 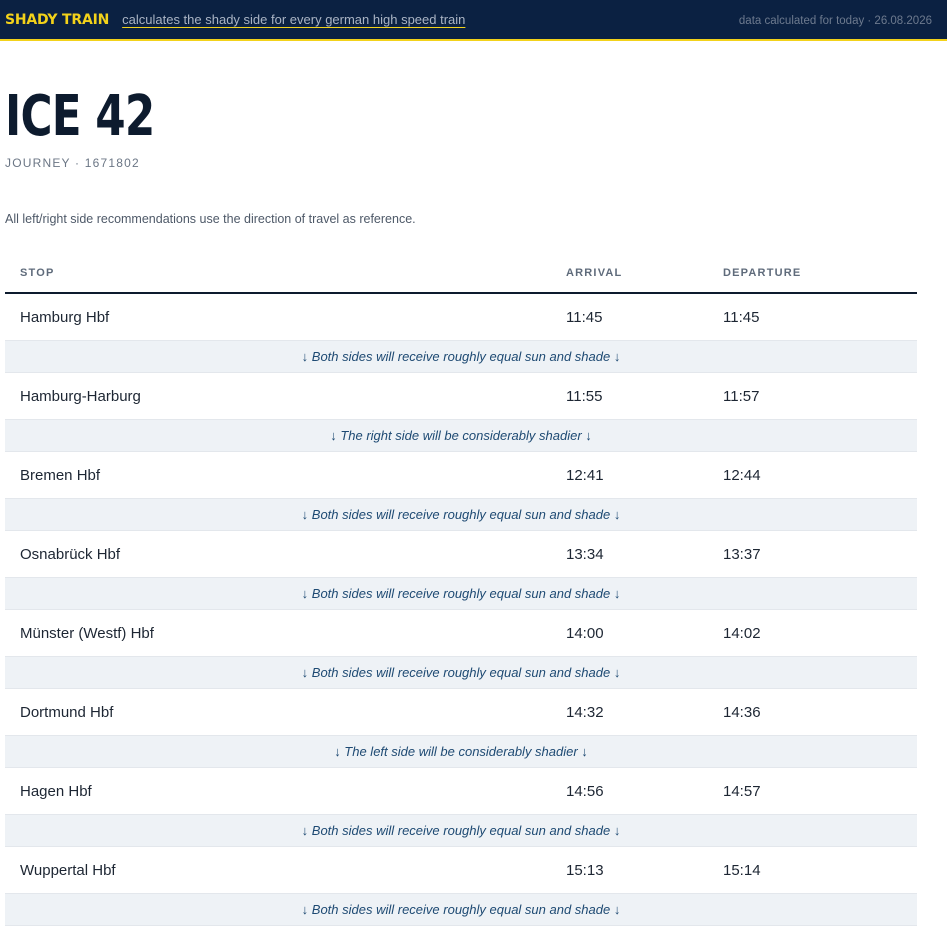 What do you see at coordinates (742, 554) in the screenshot?
I see `departure-time: 13:37` at bounding box center [742, 554].